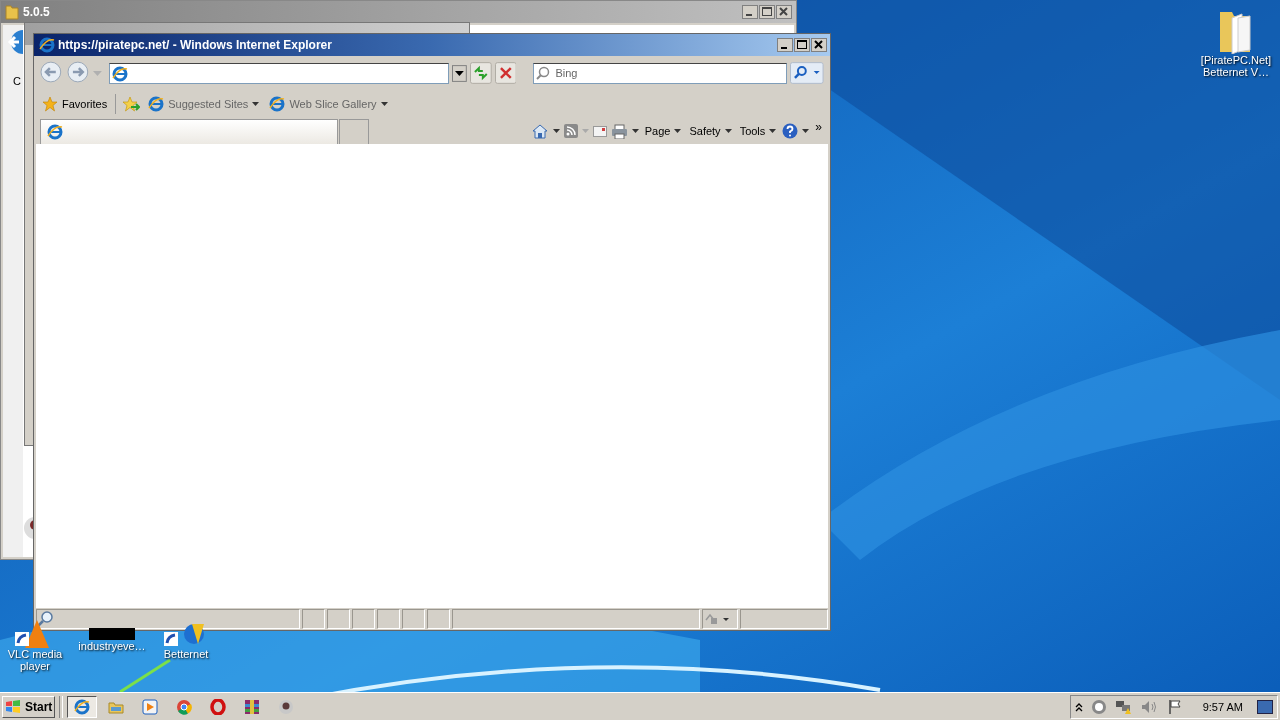 This screenshot has width=1280, height=720. What do you see at coordinates (184, 706) in the screenshot?
I see `chrome-icon` at bounding box center [184, 706].